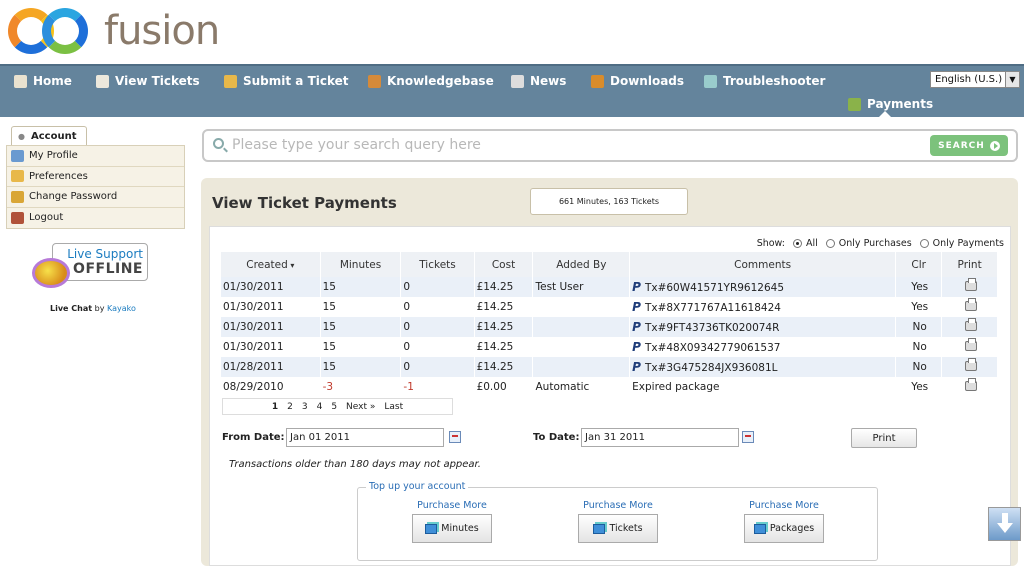  I want to click on from-date-input: Jan 01 2011, so click(365, 437).